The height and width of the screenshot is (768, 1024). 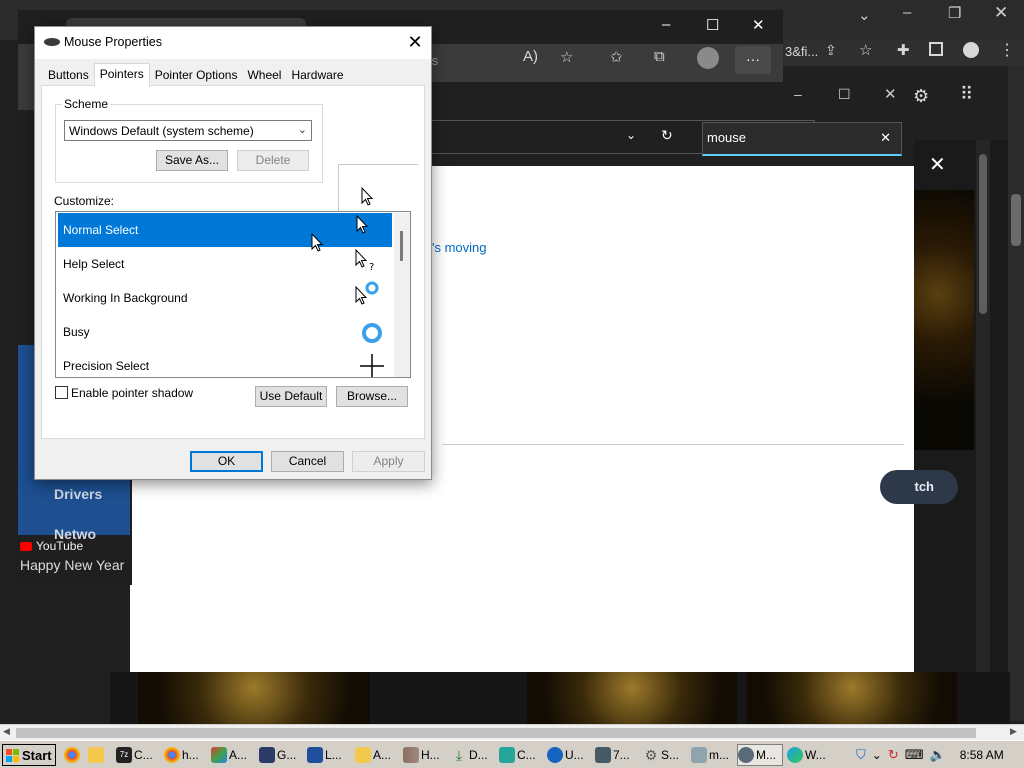 I want to click on cancel-button: Cancel, so click(x=307, y=461).